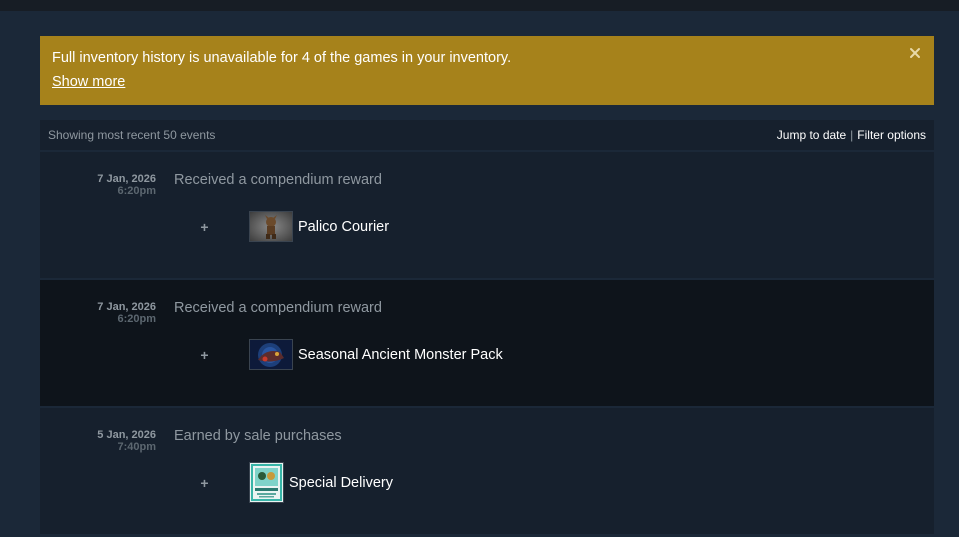  Describe the element at coordinates (811, 135) in the screenshot. I see `jump-to-date-link: Jump to date` at that location.